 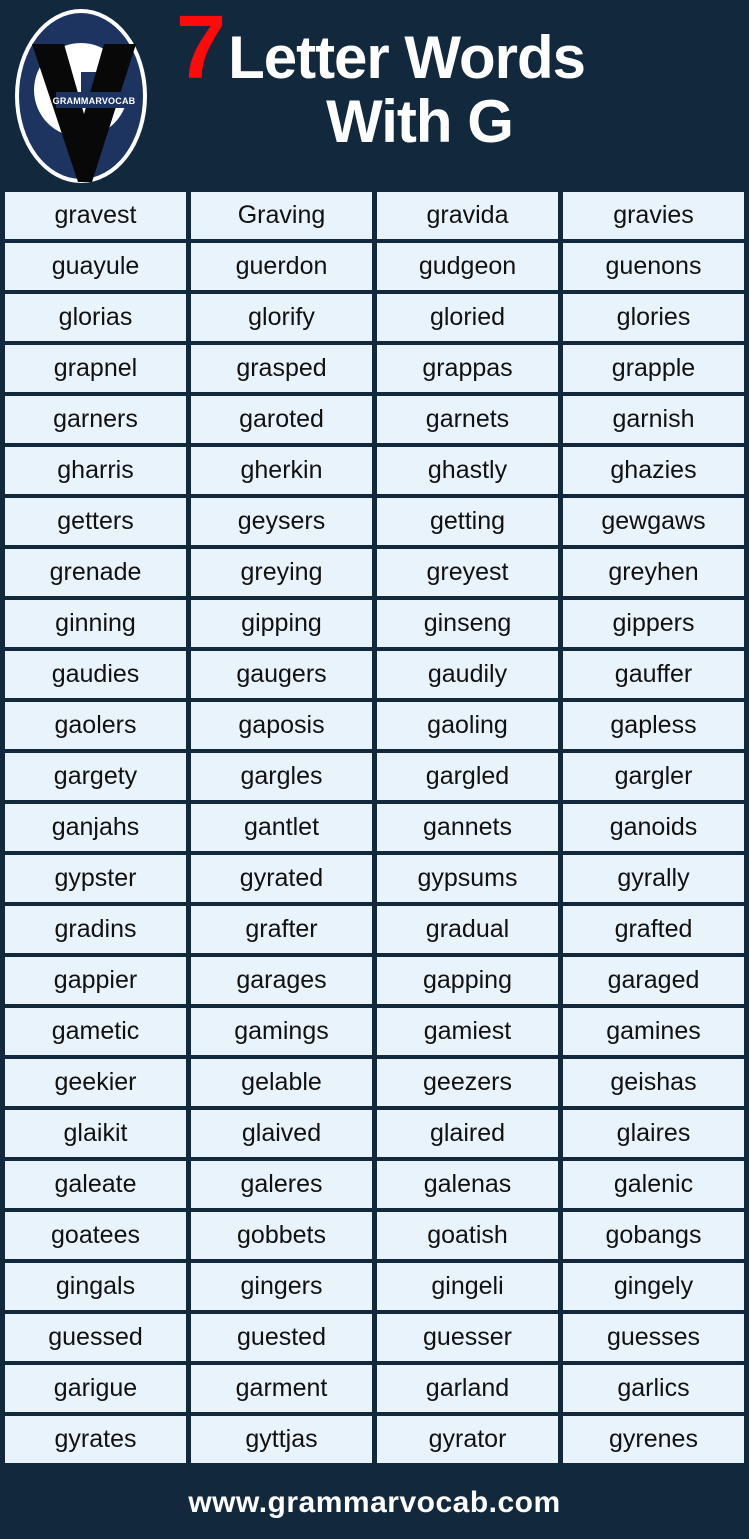 I want to click on word-cell: ganjahs, so click(x=95, y=827).